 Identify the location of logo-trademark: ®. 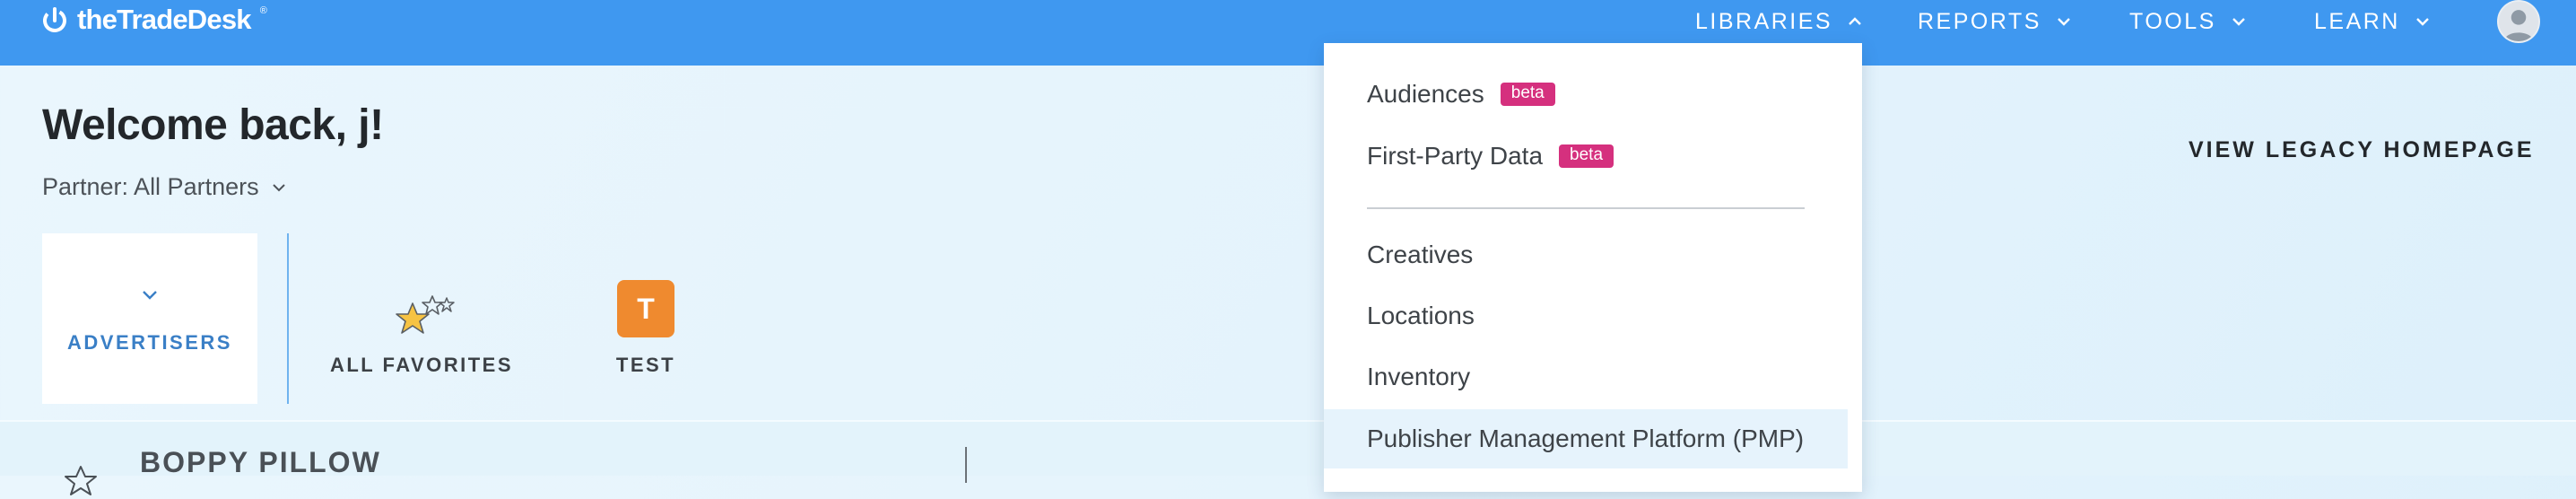
(263, 10).